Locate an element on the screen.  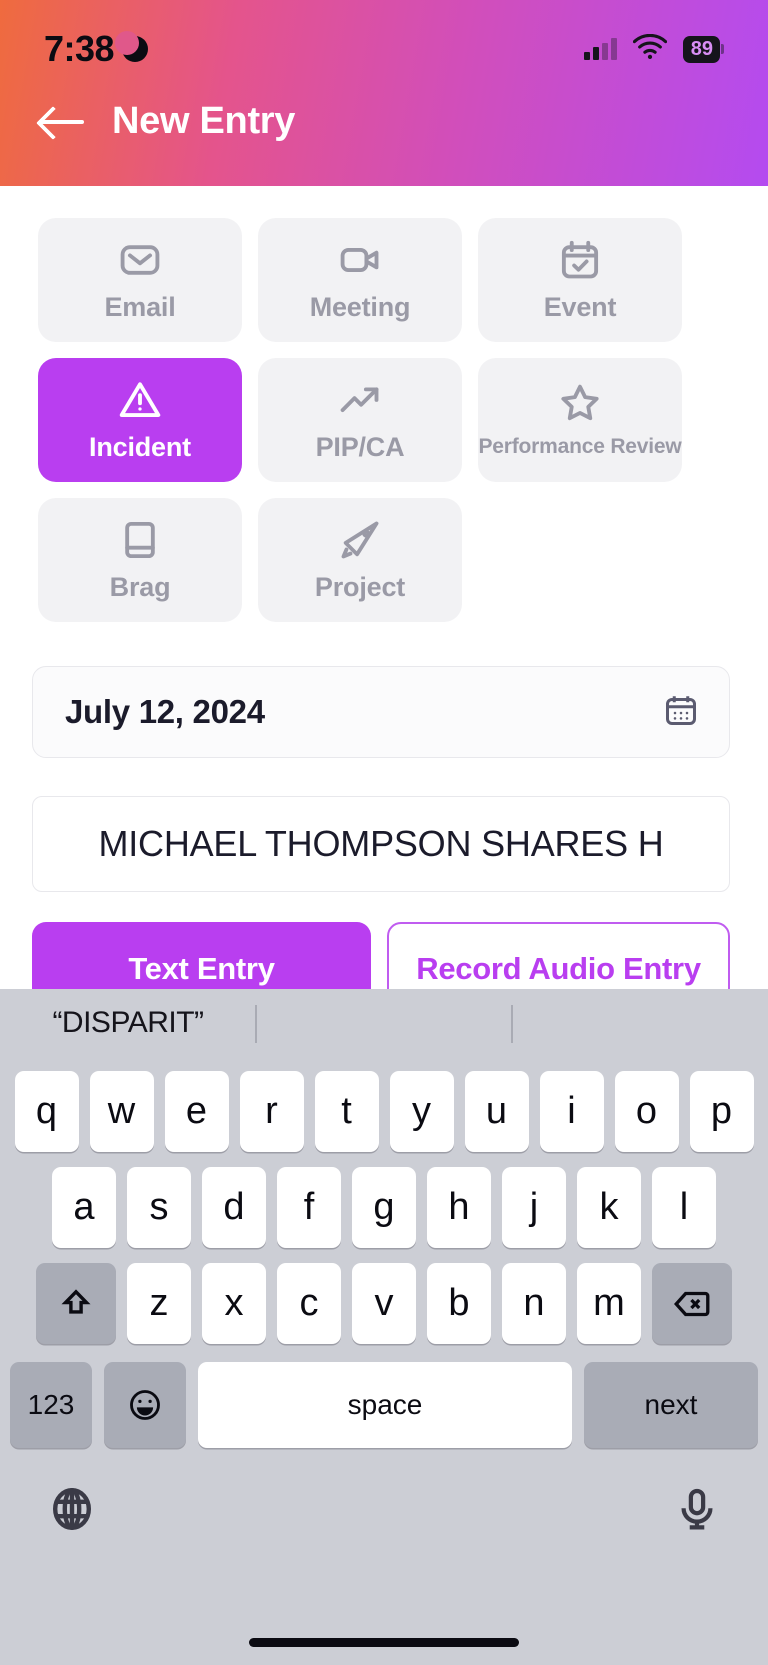
key-g: g is located at coordinates (384, 1207).